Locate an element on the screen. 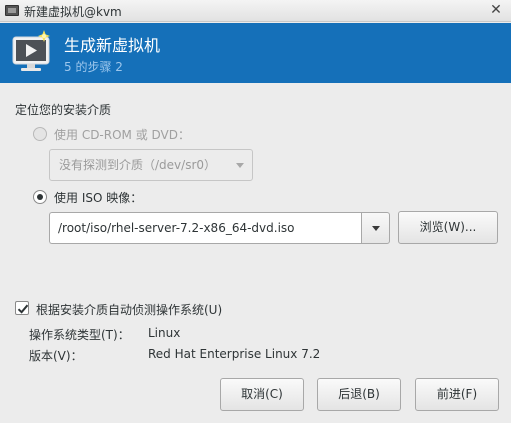 Image resolution: width=511 pixels, height=423 pixels. app-icon is located at coordinates (12, 10).